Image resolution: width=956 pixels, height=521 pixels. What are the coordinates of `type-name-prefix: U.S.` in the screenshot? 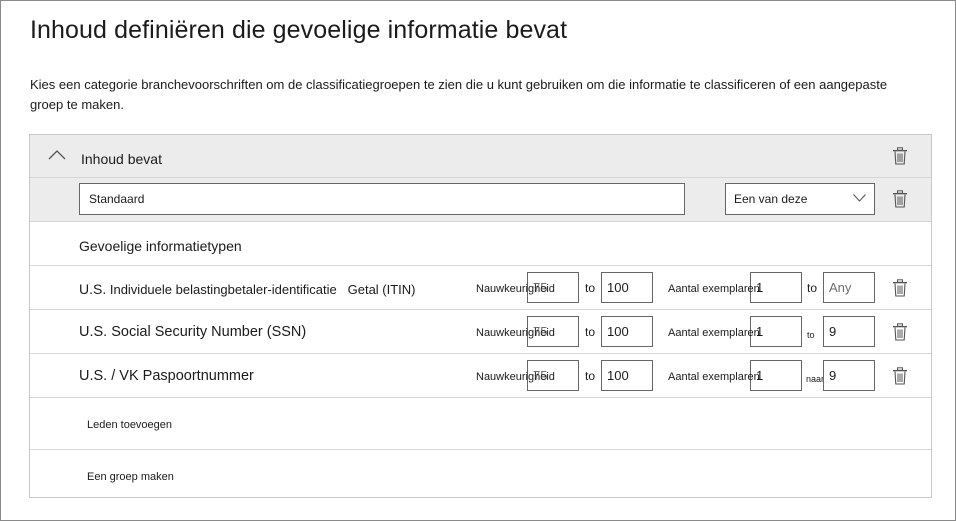 It's located at (93, 289).